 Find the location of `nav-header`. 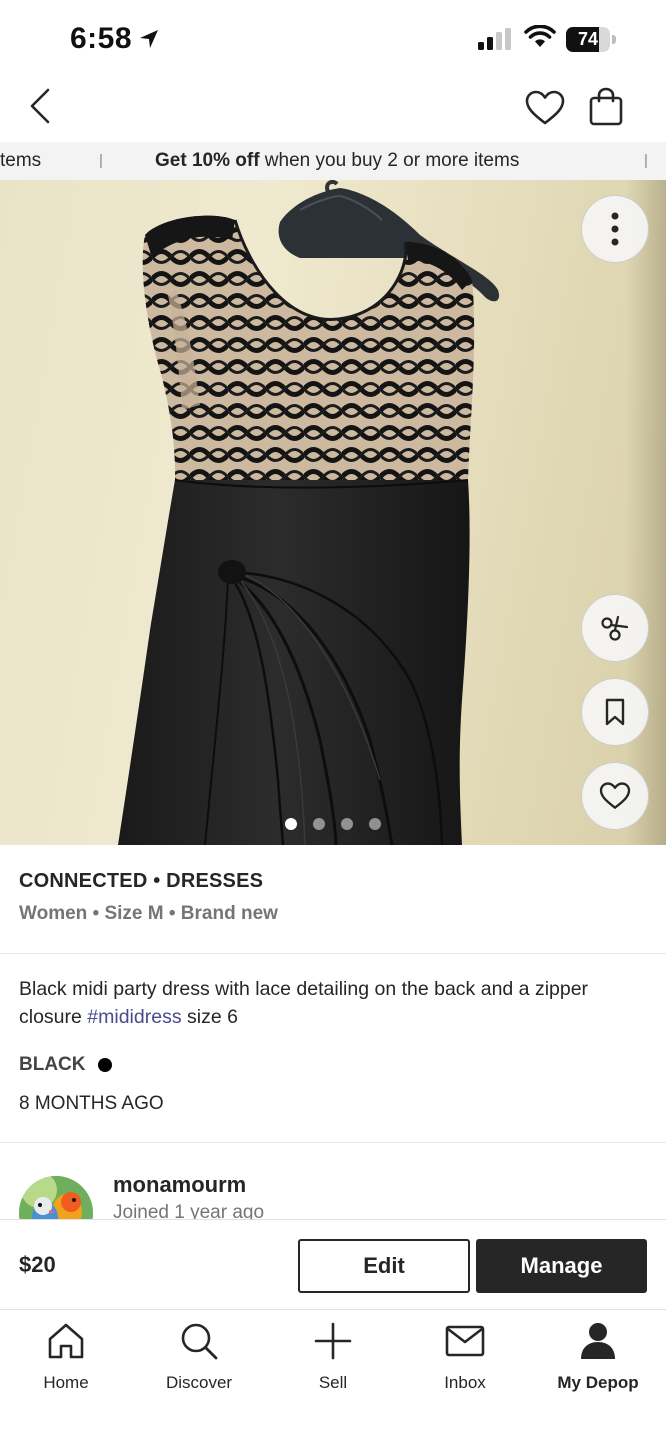

nav-header is located at coordinates (333, 110).